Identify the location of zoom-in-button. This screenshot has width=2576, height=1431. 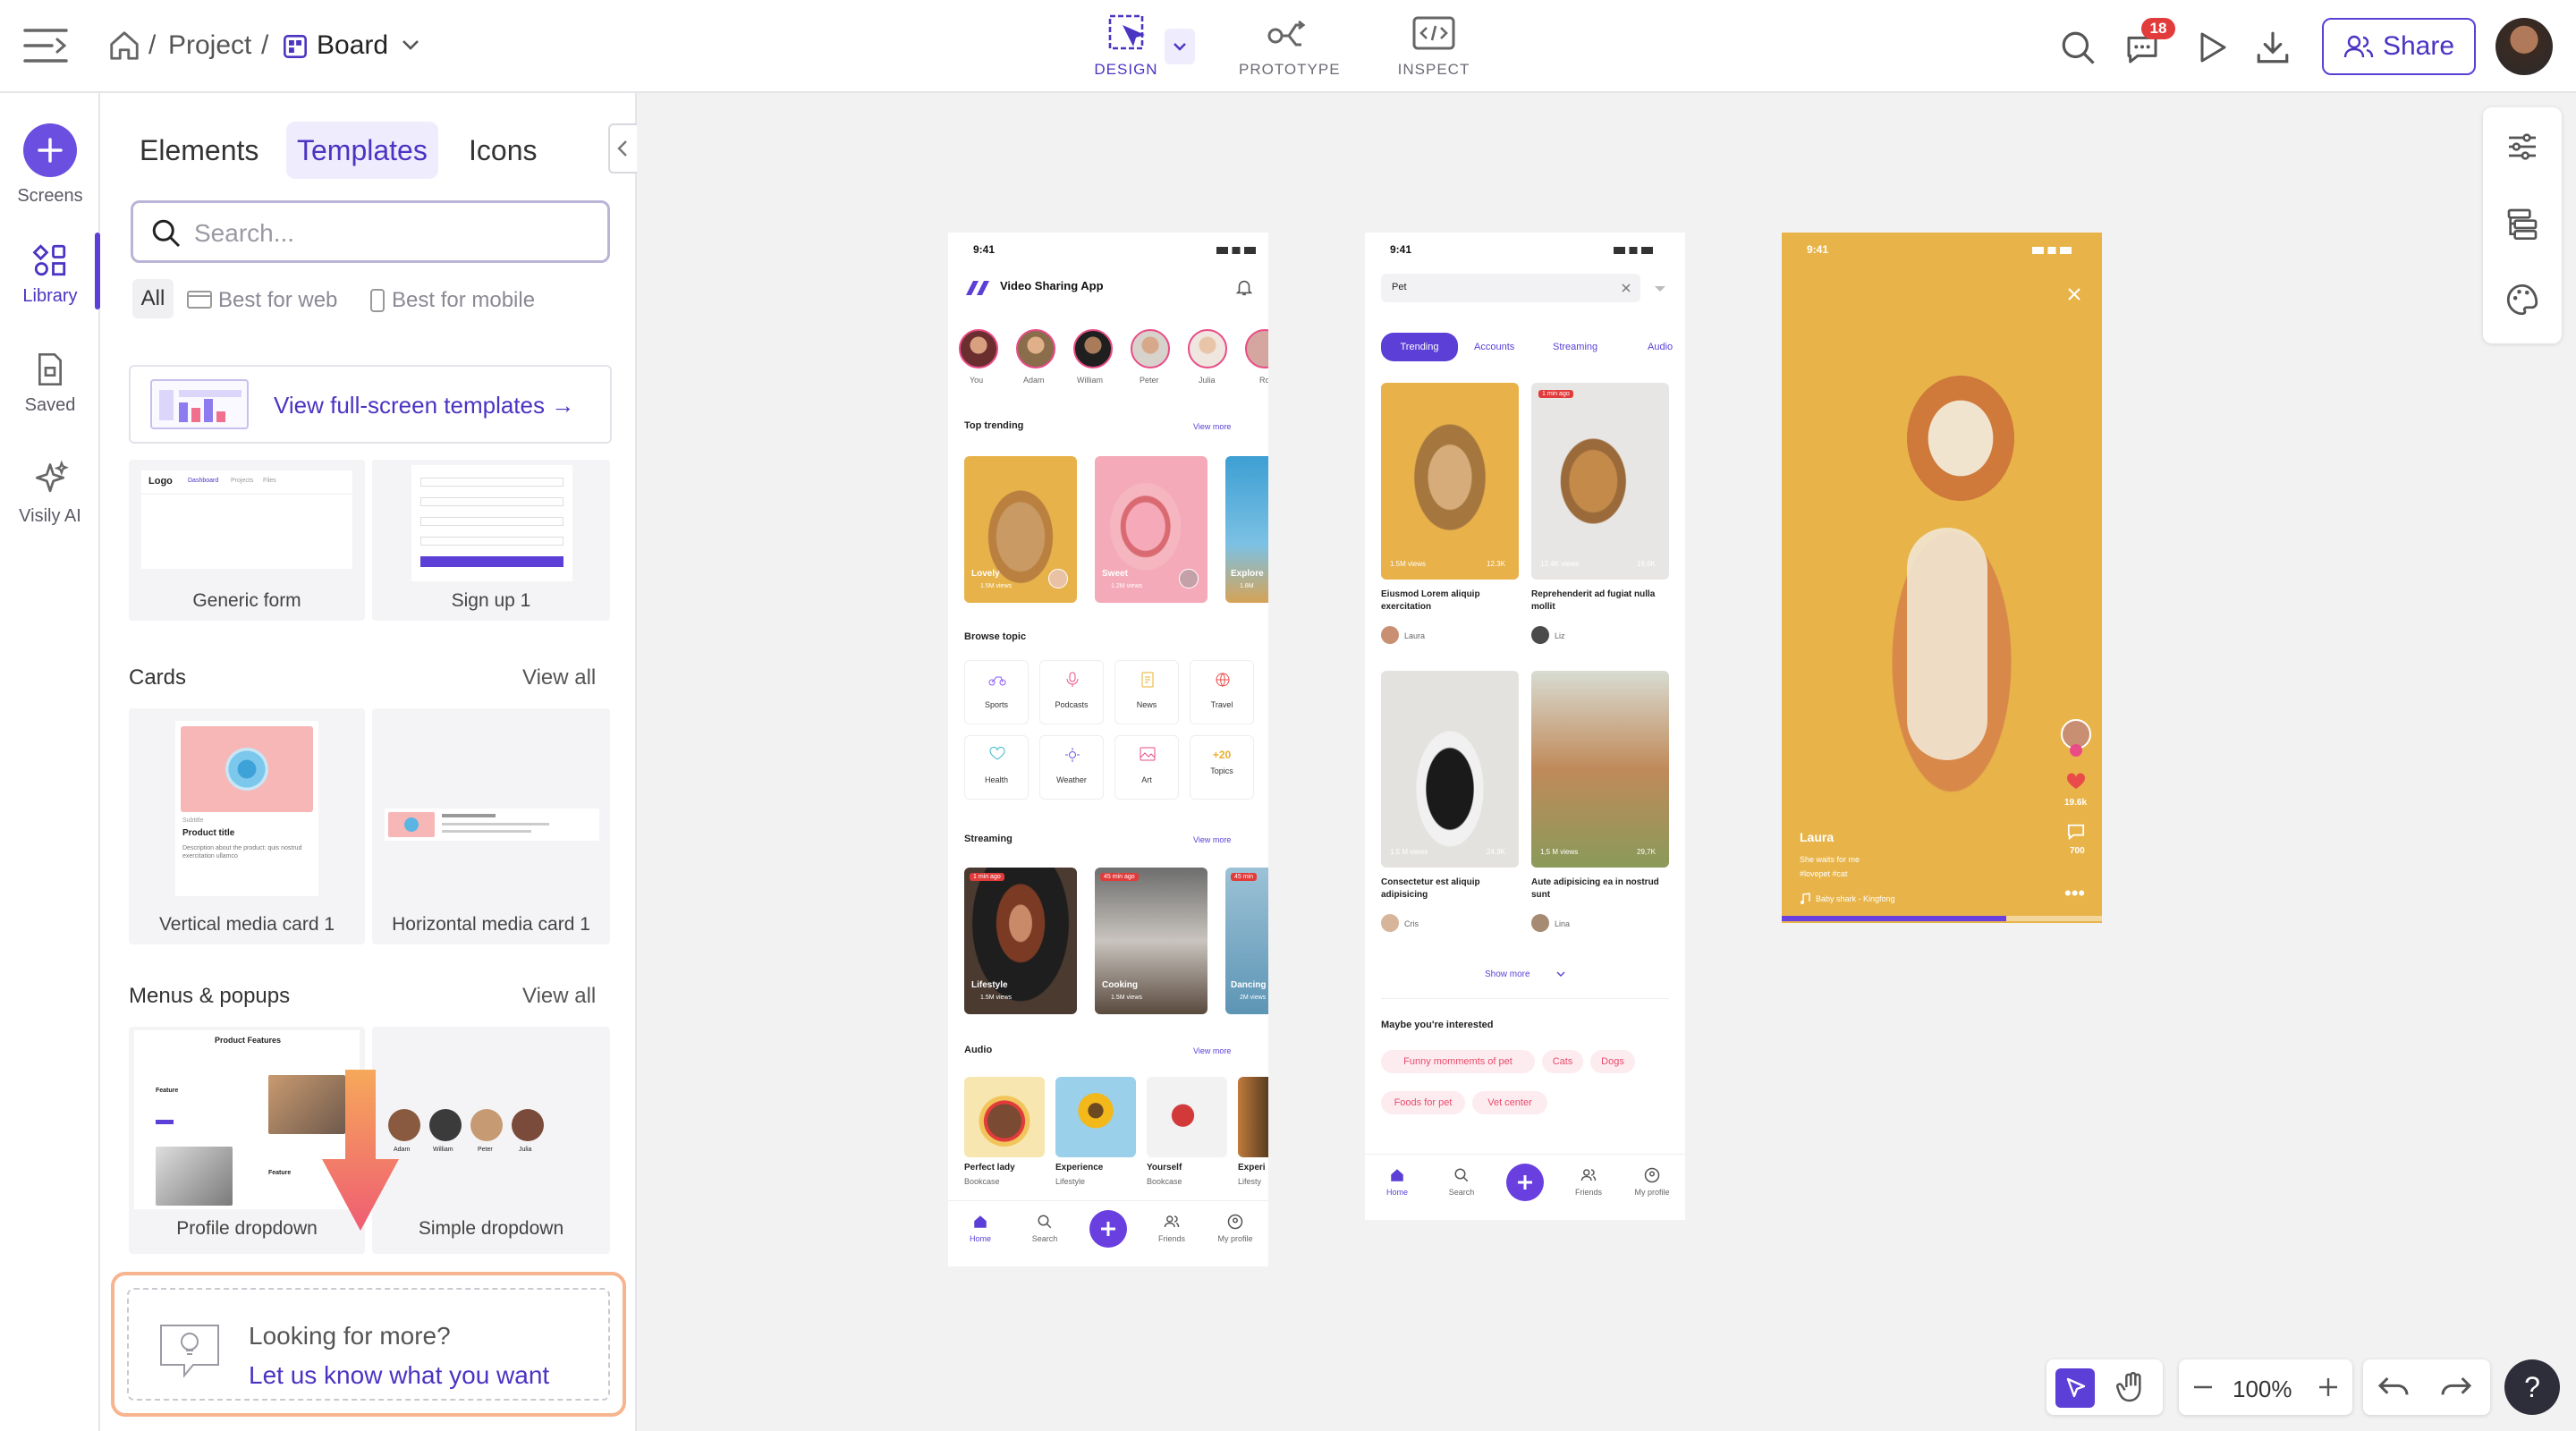
(2328, 1388).